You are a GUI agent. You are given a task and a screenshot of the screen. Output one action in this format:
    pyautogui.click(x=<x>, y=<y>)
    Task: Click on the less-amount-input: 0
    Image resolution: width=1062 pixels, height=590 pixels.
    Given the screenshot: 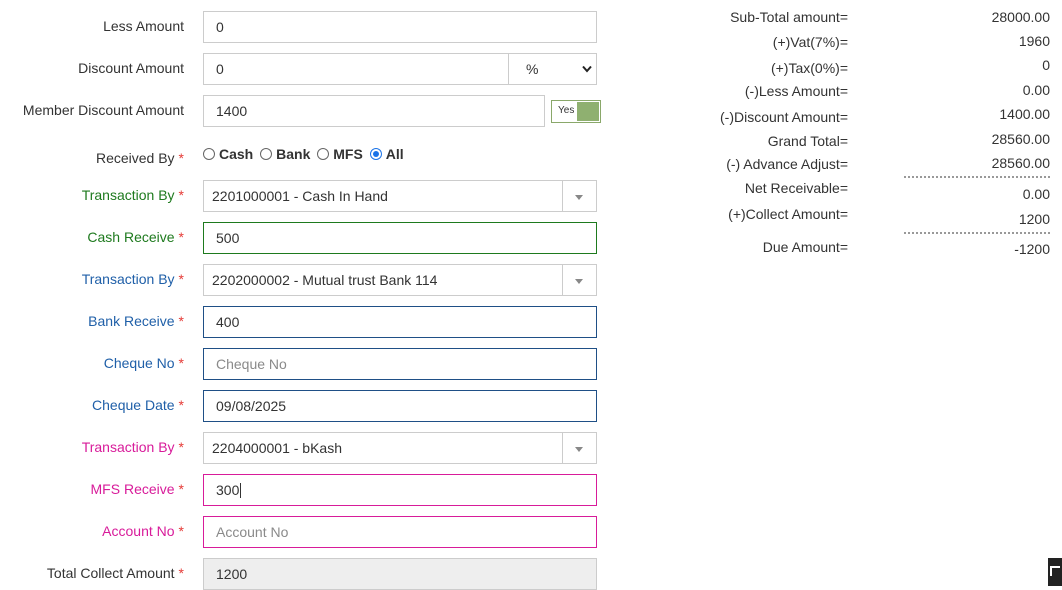 What is the action you would take?
    pyautogui.click(x=400, y=27)
    